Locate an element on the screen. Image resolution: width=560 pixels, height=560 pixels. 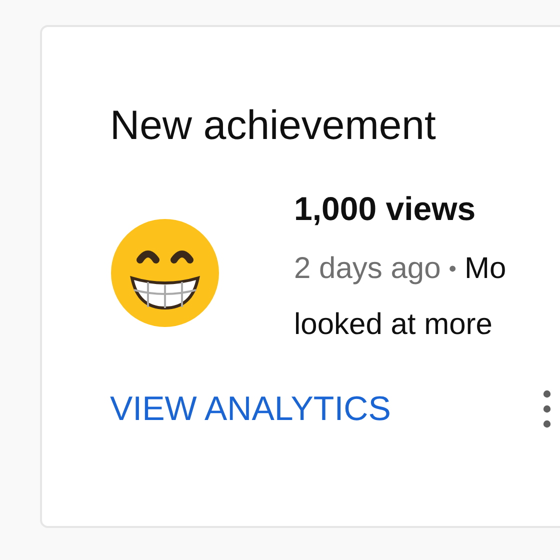
message-text: looked at more is located at coordinates (394, 325).